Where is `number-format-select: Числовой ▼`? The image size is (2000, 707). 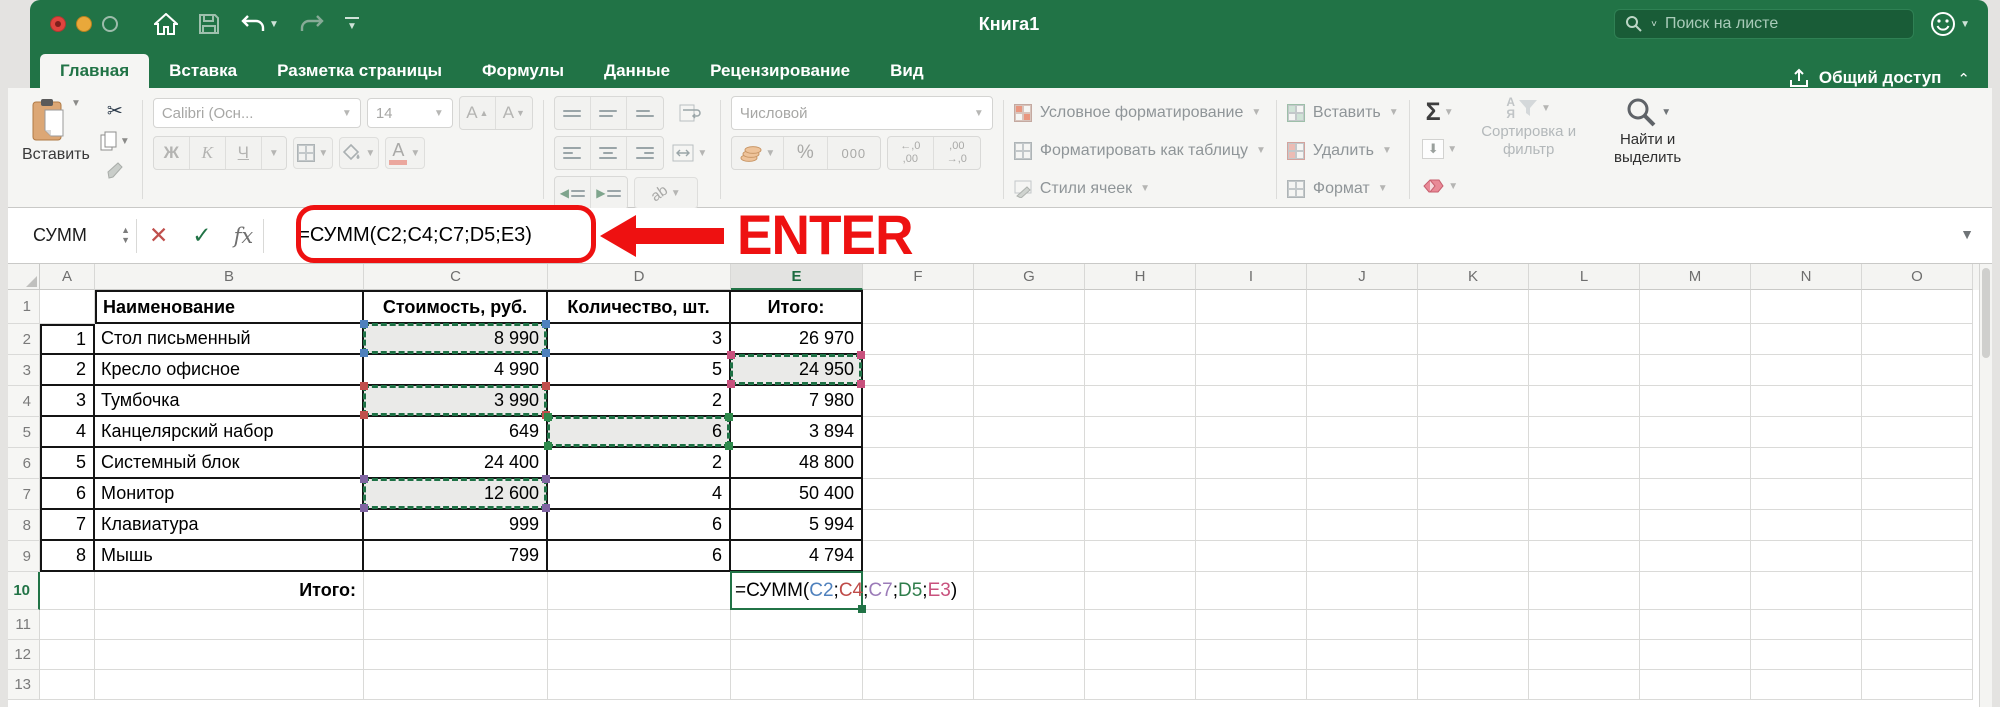
number-format-select: Числовой ▼ is located at coordinates (861, 113).